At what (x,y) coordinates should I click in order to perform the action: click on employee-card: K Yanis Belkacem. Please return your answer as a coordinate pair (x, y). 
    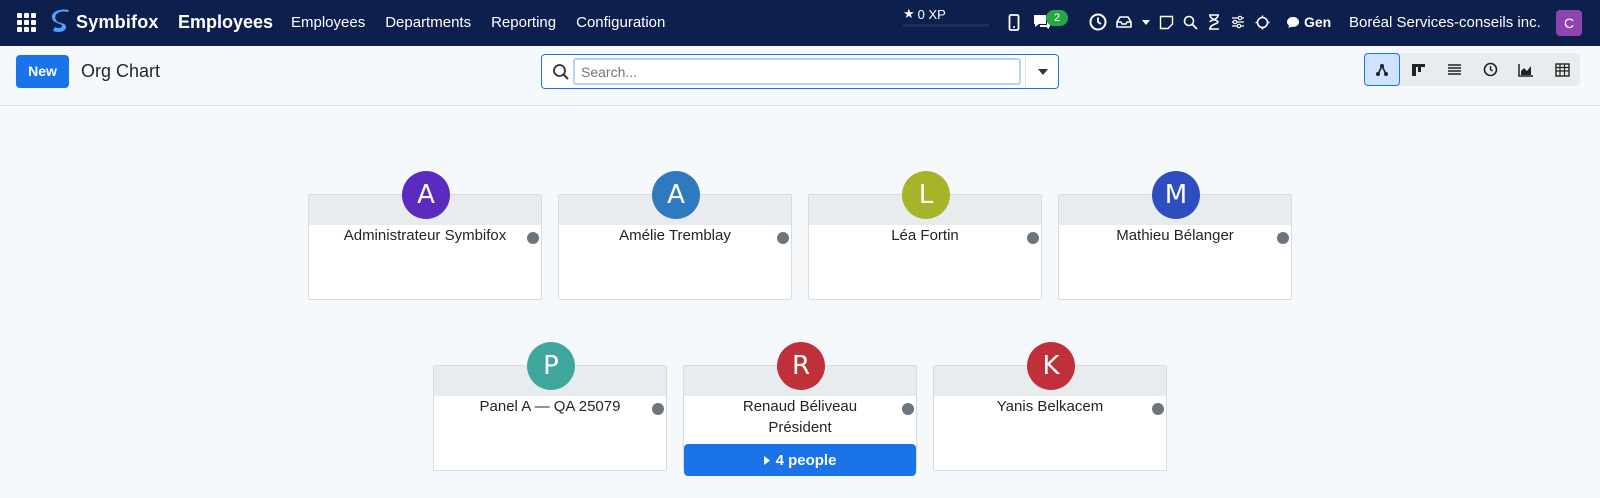
    Looking at the image, I should click on (1050, 406).